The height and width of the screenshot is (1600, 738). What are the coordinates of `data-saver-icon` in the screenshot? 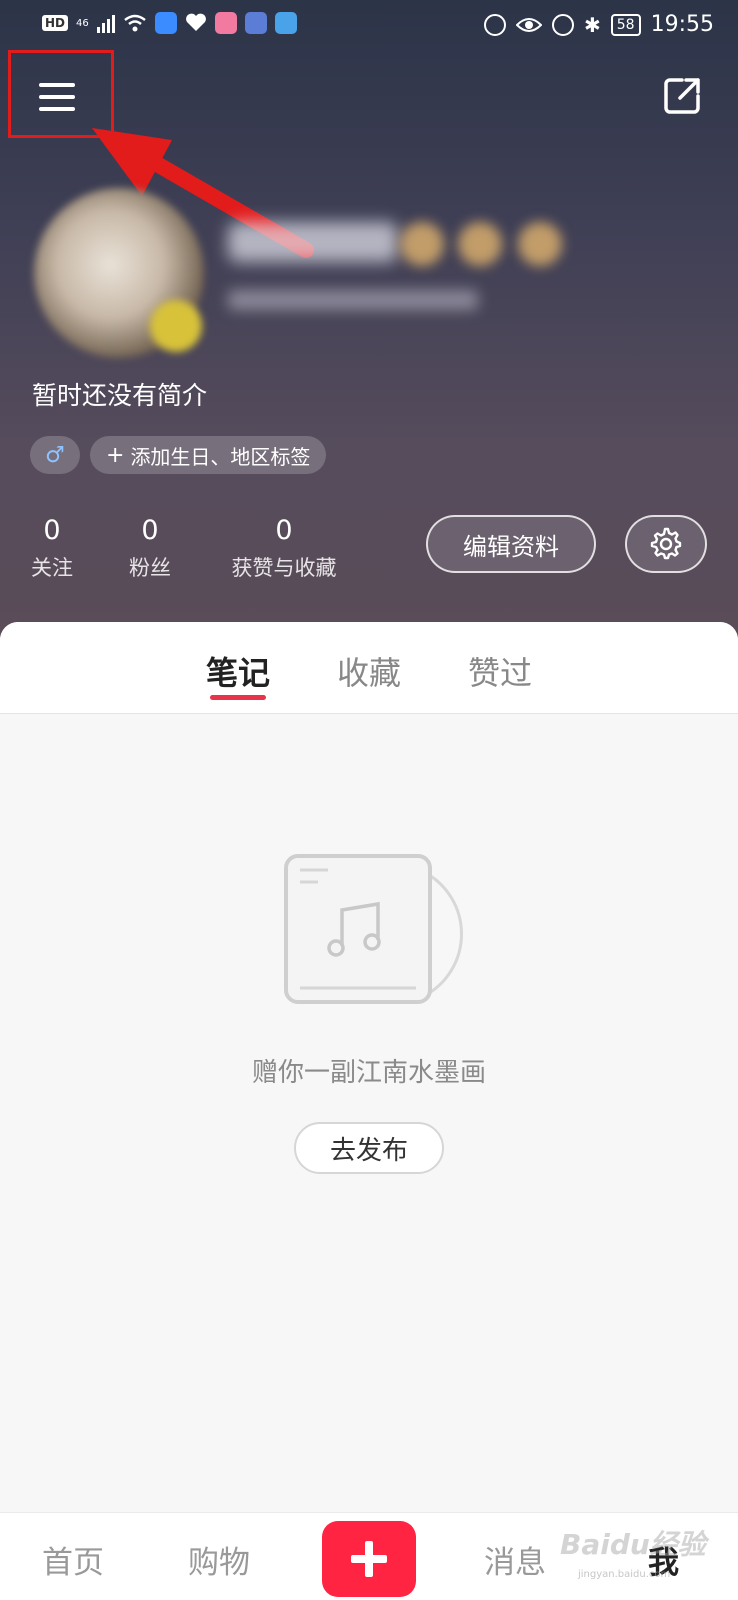 It's located at (495, 24).